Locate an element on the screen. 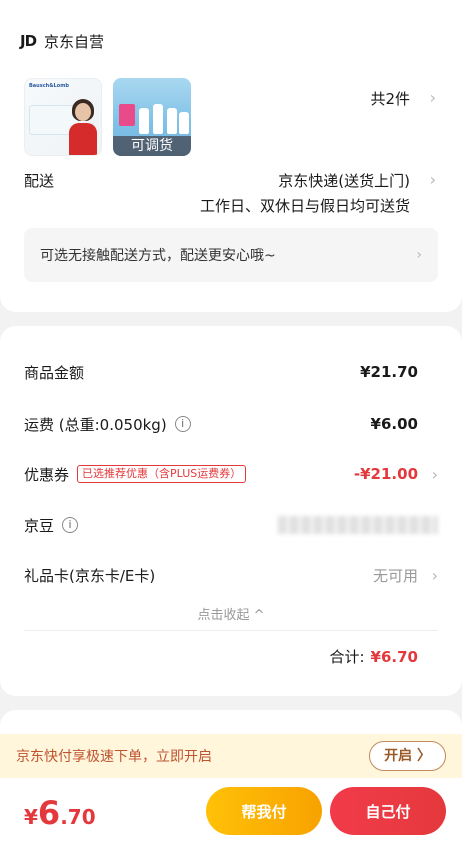  store-header: JD 京东自营 is located at coordinates (62, 41).